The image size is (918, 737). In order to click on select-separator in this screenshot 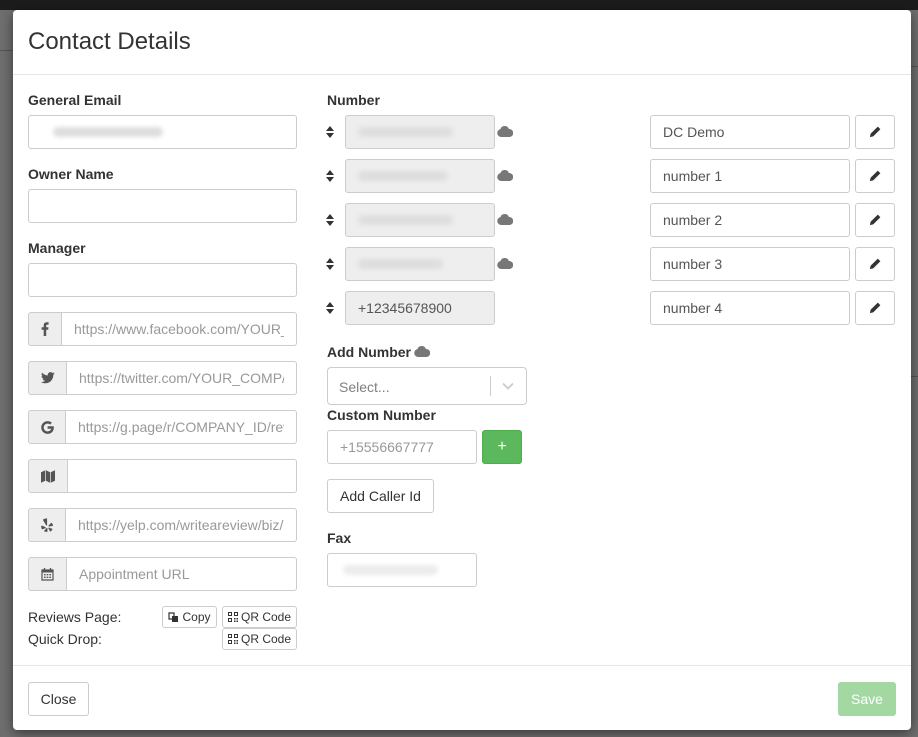, I will do `click(490, 386)`.